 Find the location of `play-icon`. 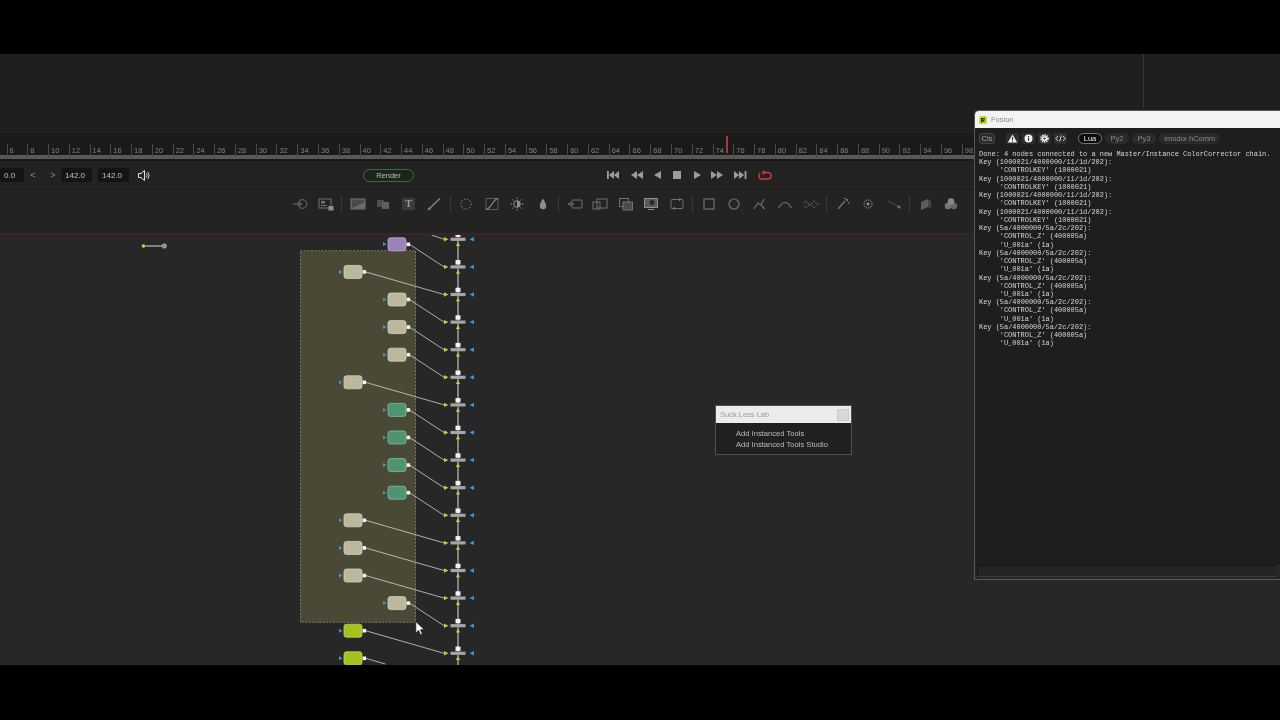

play-icon is located at coordinates (697, 175).